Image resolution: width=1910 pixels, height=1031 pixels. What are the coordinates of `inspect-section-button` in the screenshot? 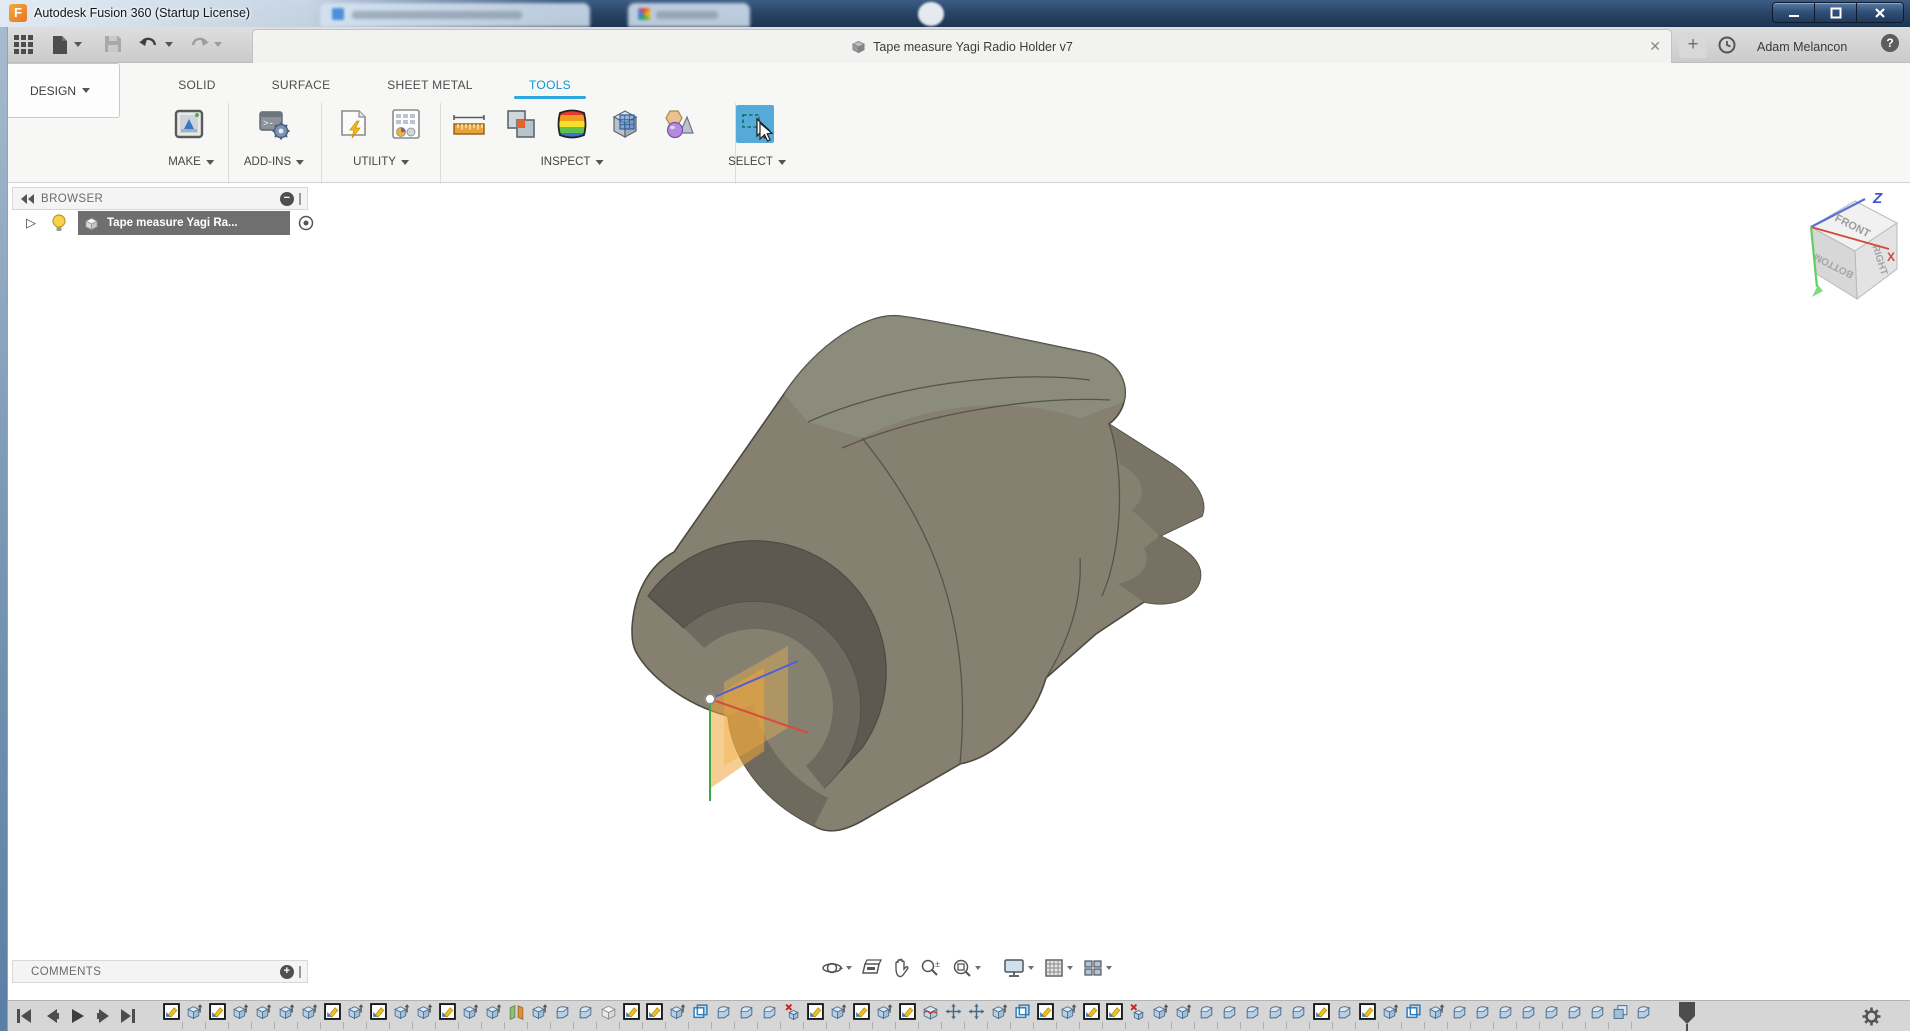 It's located at (625, 126).